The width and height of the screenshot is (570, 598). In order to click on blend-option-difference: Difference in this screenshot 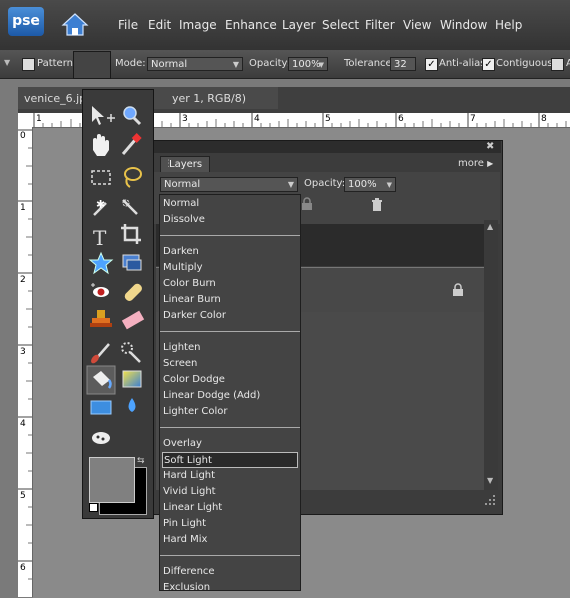, I will do `click(230, 572)`.